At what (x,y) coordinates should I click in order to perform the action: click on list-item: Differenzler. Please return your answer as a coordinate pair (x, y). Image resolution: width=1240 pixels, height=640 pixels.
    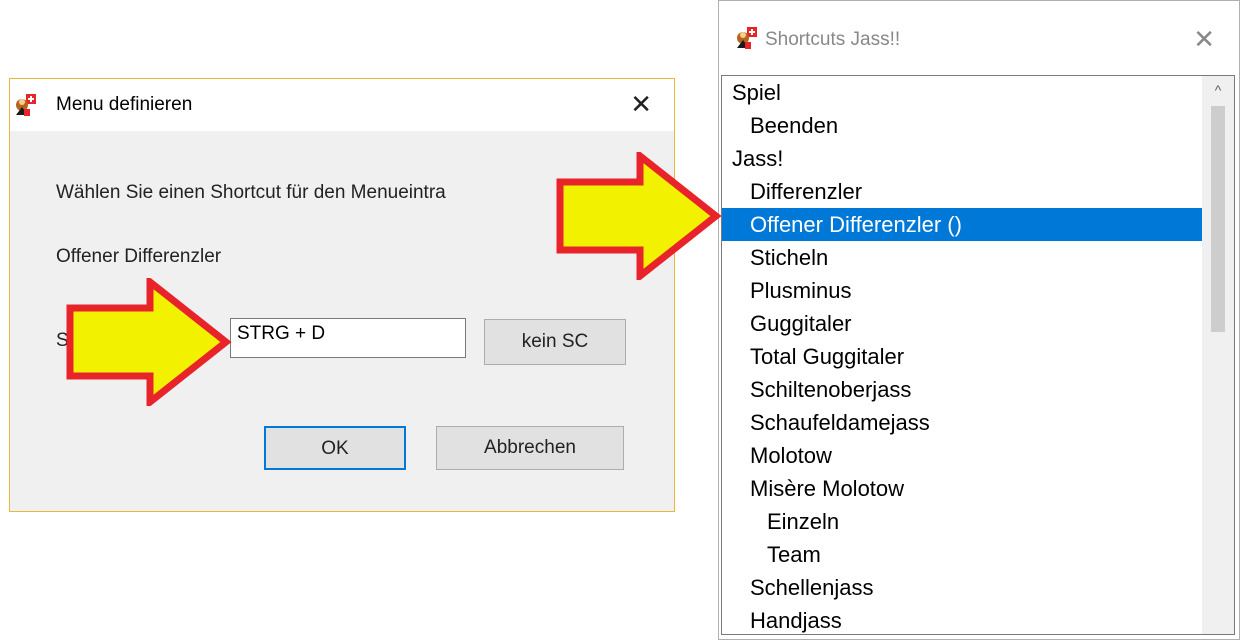
    Looking at the image, I should click on (978, 191).